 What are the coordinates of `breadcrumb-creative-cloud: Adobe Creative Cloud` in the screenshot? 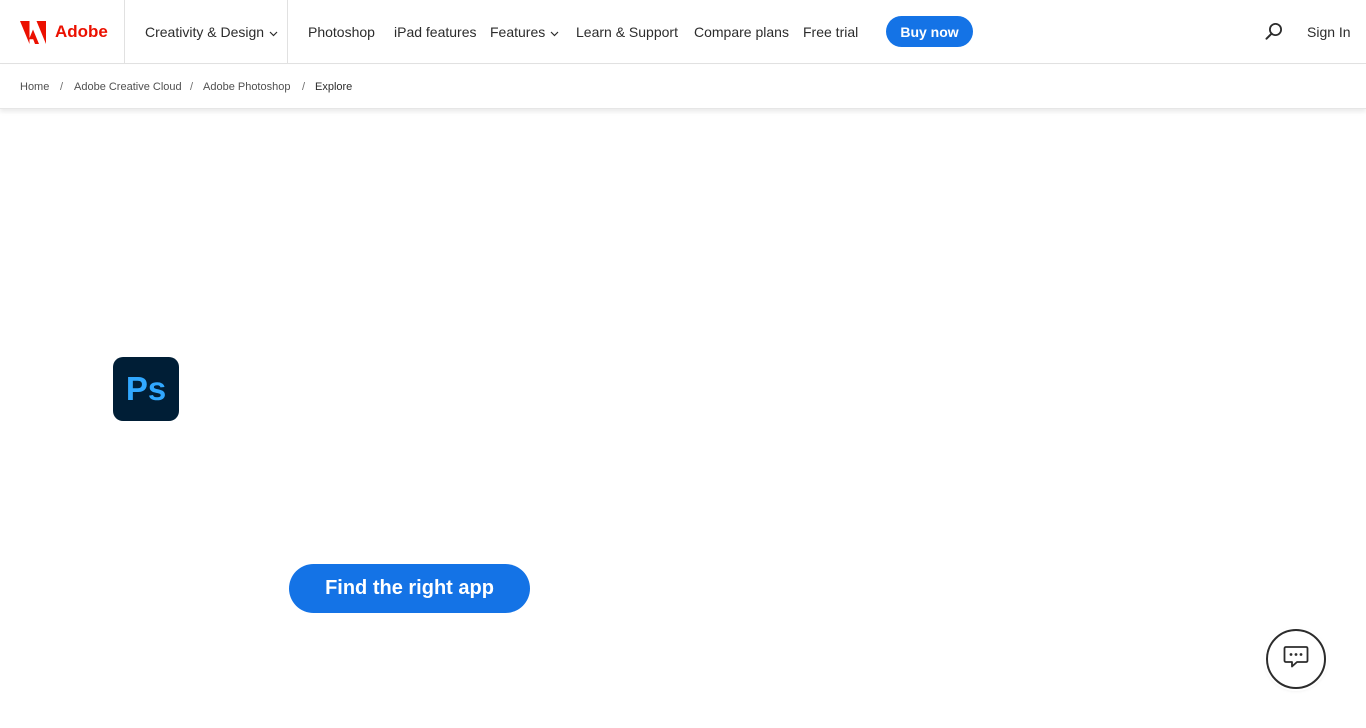 It's located at (128, 86).